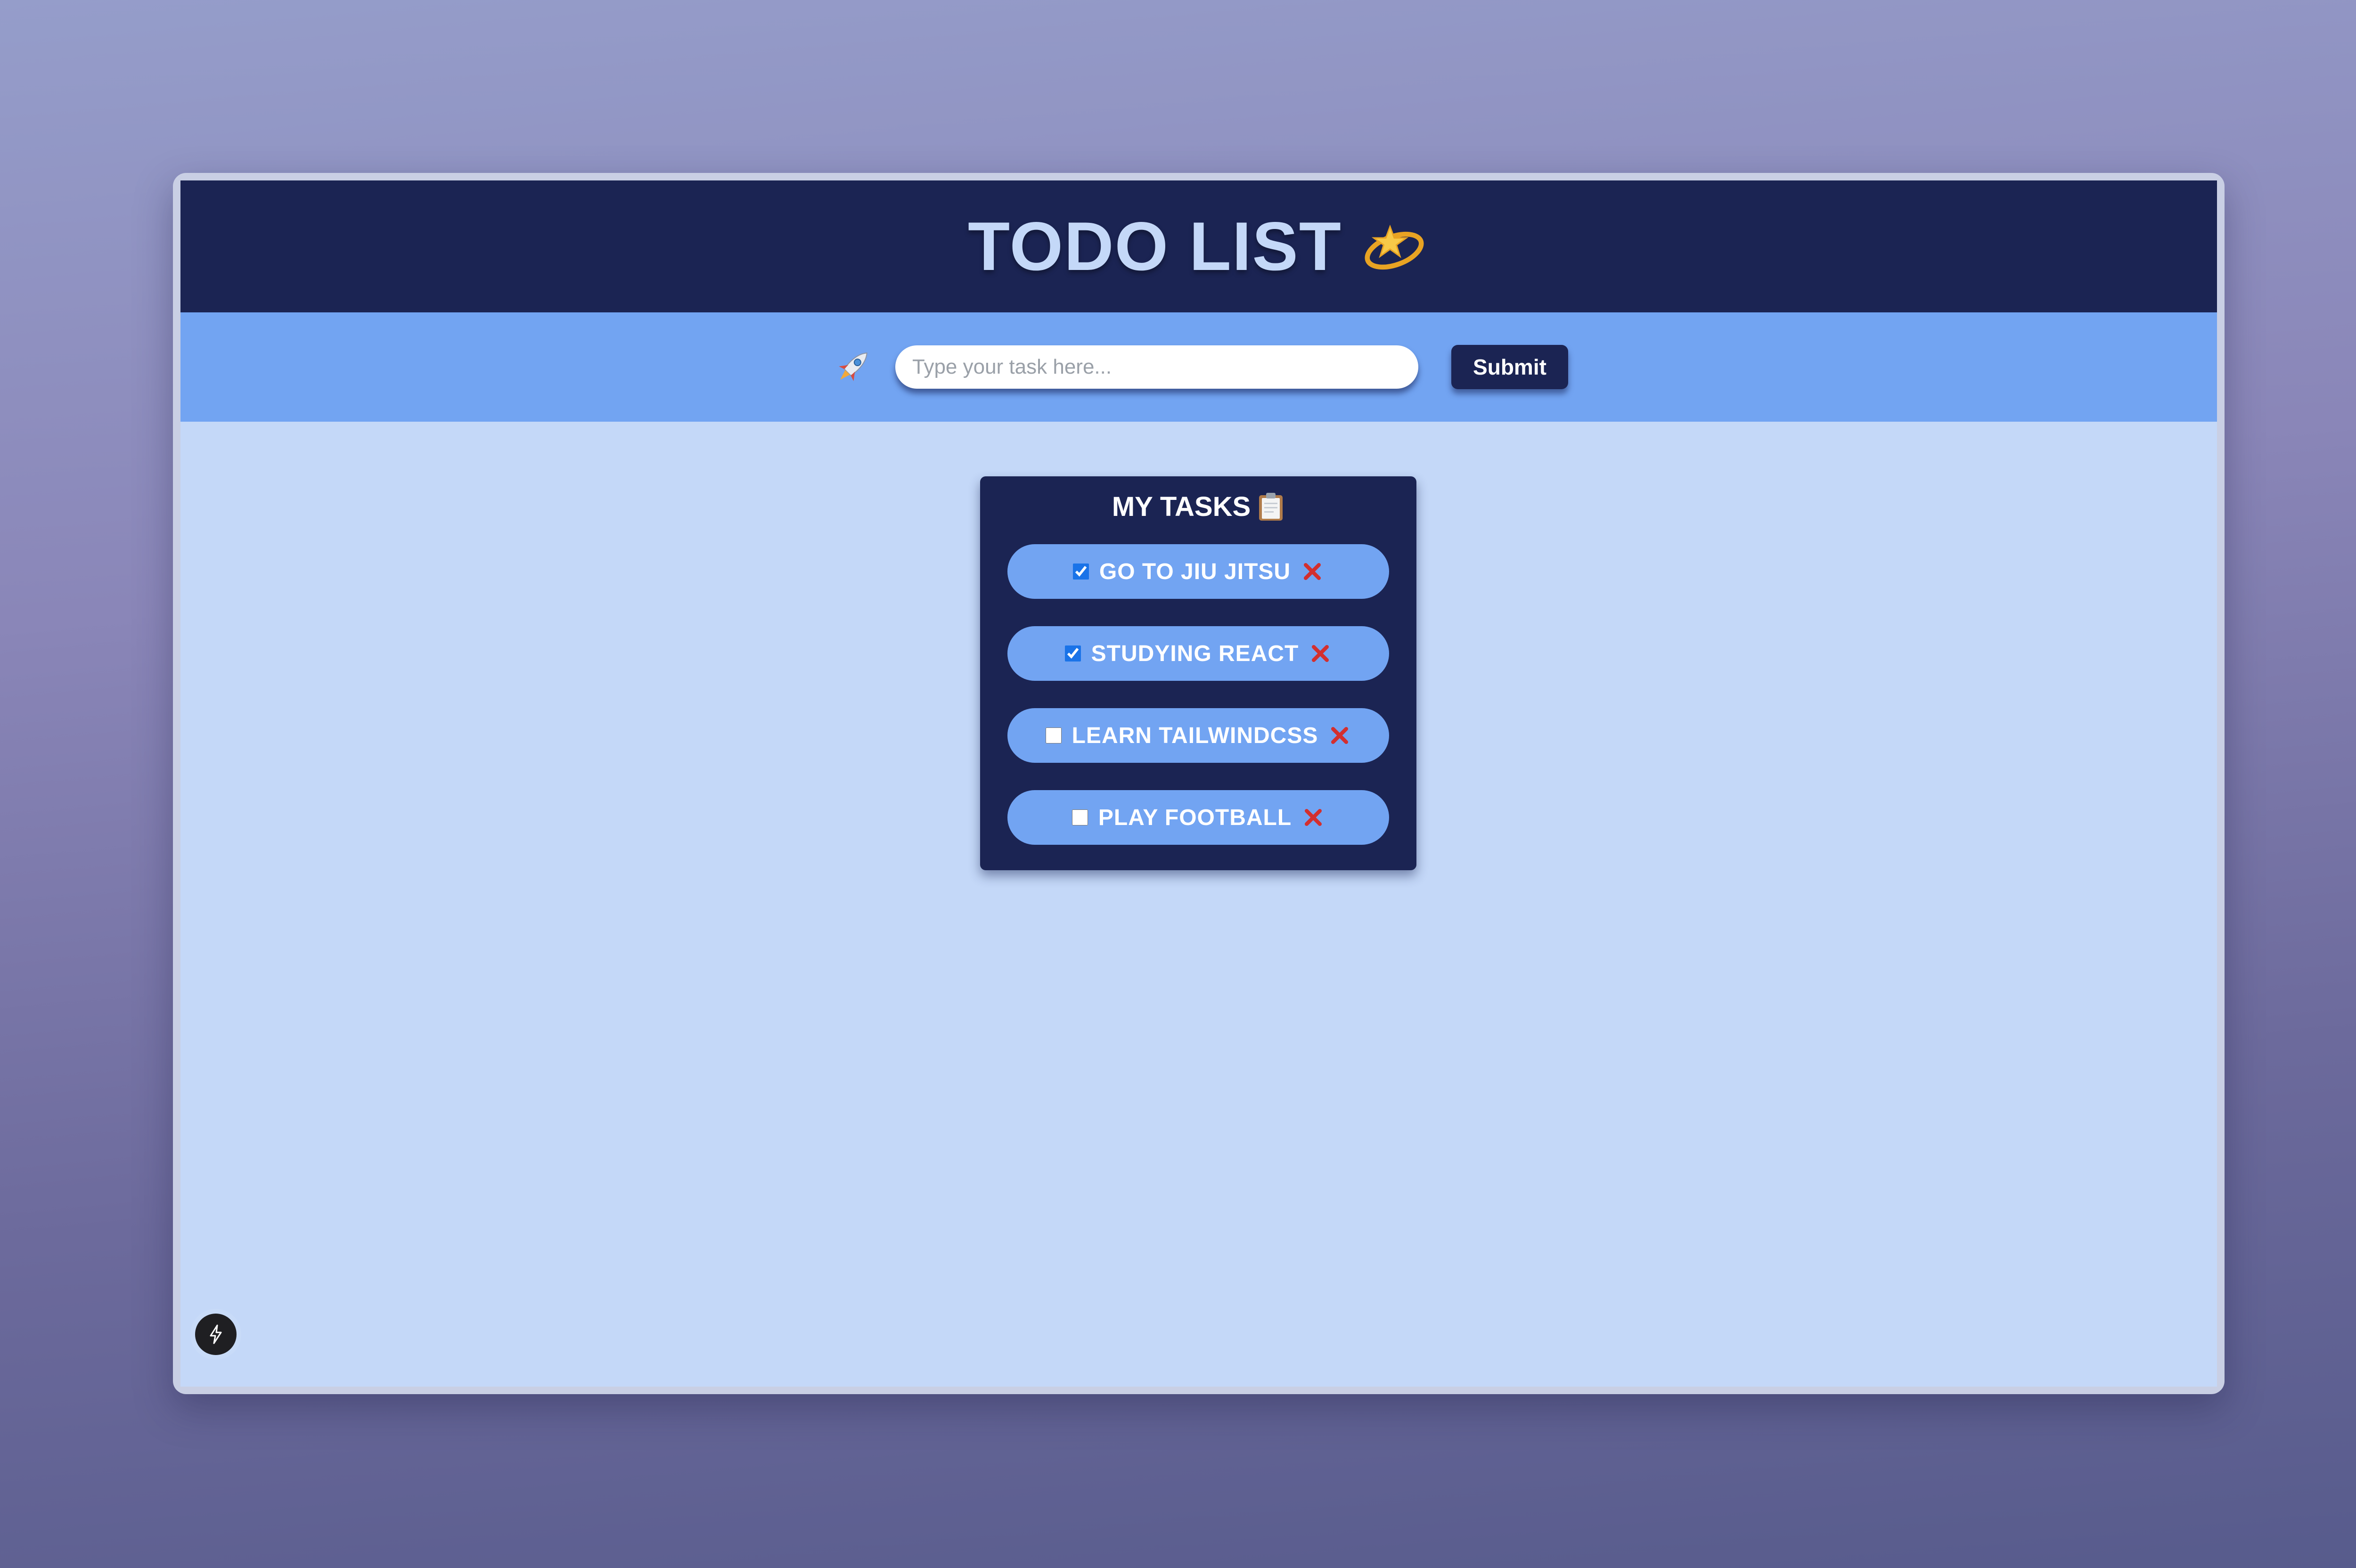 This screenshot has height=1568, width=2356. I want to click on task-item: LEARN TAILWINDCSS, so click(1198, 736).